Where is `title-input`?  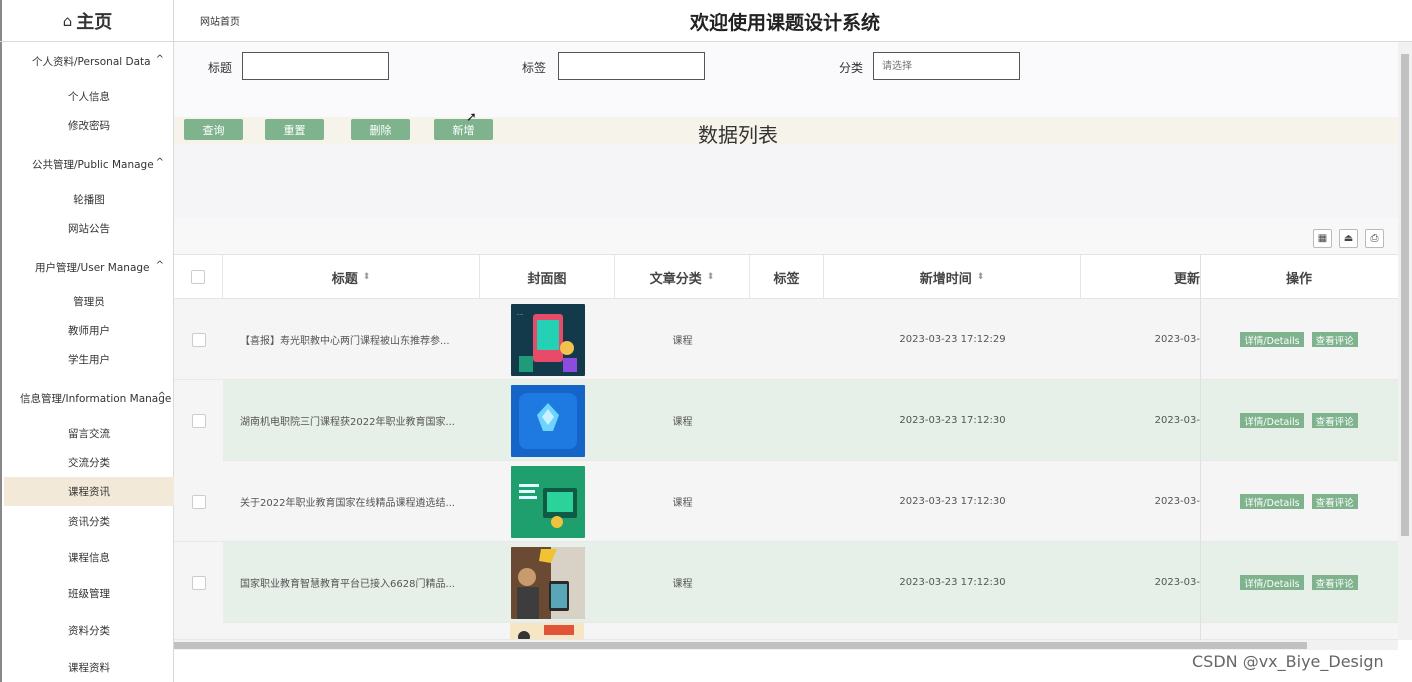
title-input is located at coordinates (315, 66).